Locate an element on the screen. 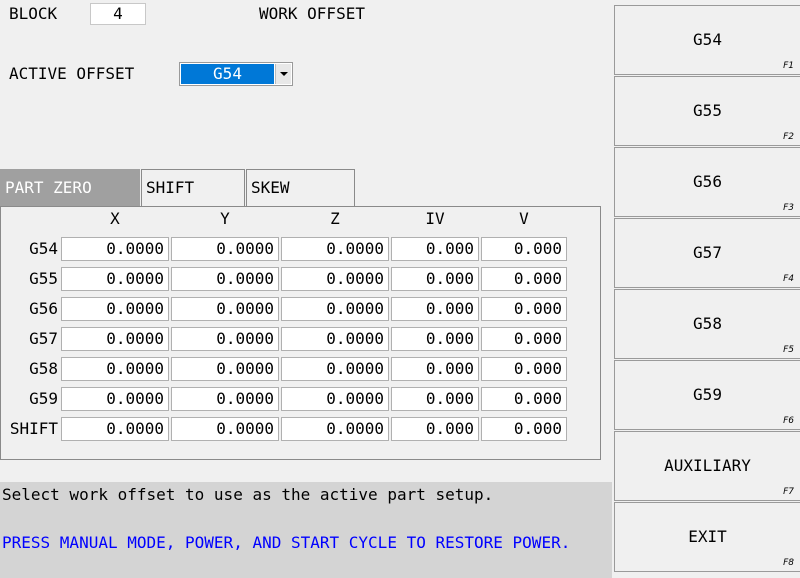 Image resolution: width=800 pixels, height=578 pixels. block-number-field: 4 is located at coordinates (118, 14).